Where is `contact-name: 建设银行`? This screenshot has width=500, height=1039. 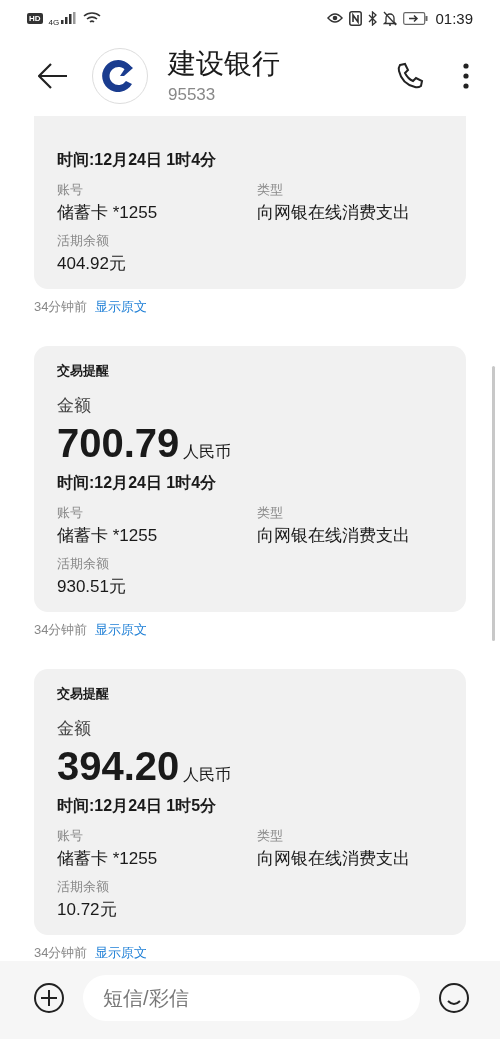 contact-name: 建设银行 is located at coordinates (224, 64).